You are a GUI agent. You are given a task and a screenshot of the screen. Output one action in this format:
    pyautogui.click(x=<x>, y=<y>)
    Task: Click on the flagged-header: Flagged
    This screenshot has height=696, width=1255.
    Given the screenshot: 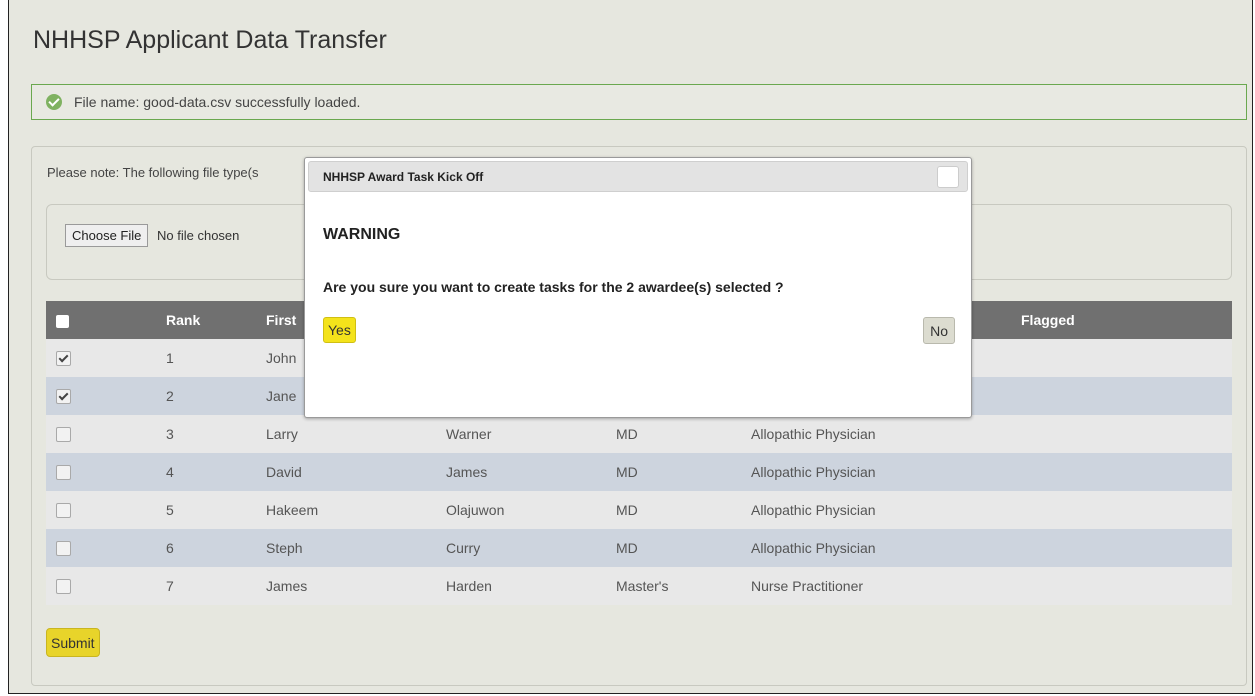 What is the action you would take?
    pyautogui.click(x=1126, y=320)
    